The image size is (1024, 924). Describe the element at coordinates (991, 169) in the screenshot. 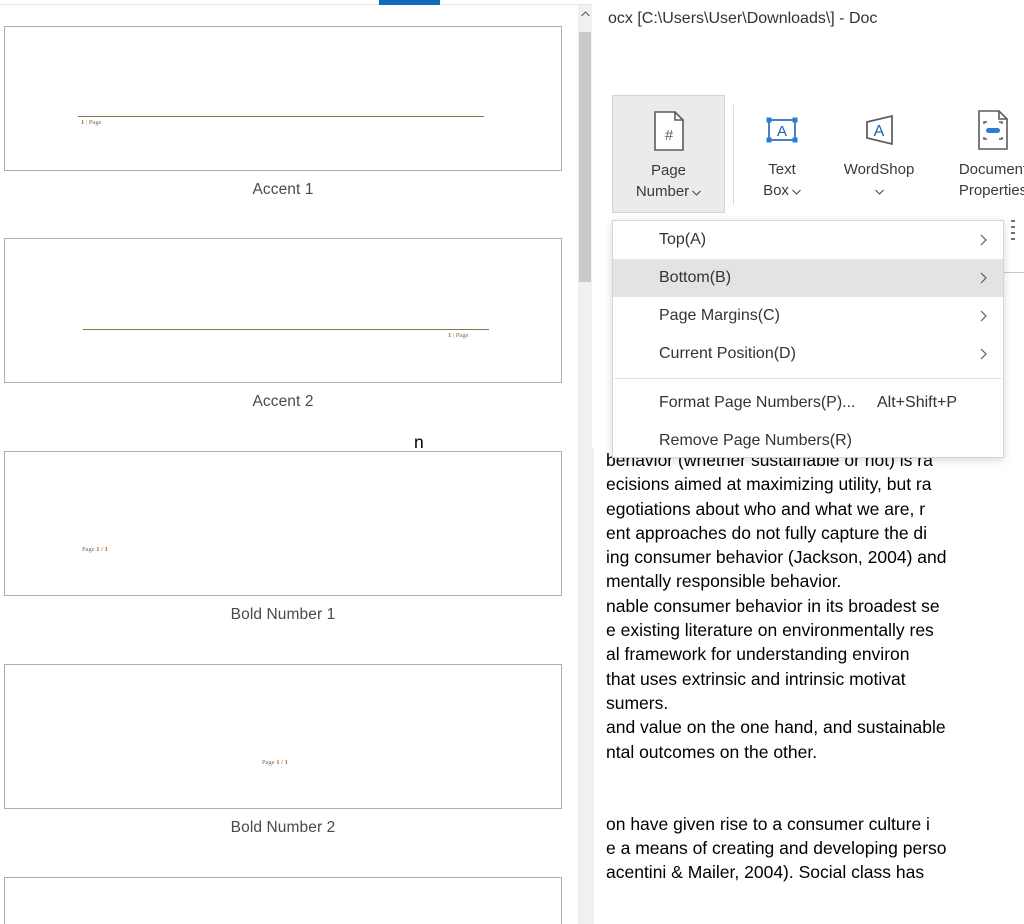

I see `document-properties-button-label-line1: Document` at that location.